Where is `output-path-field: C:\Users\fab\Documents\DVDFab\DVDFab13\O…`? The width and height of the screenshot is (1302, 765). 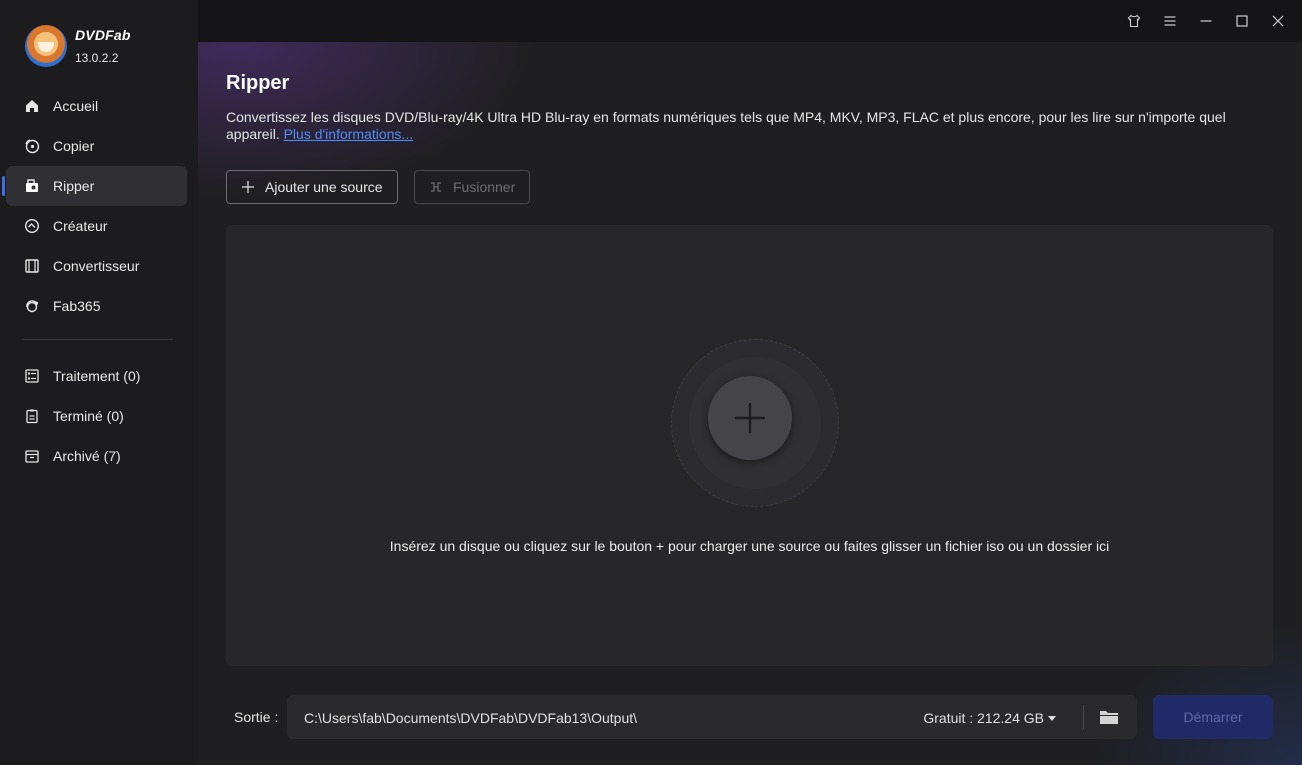
output-path-field: C:\Users\fab\Documents\DVDFab\DVDFab13\O… is located at coordinates (712, 717).